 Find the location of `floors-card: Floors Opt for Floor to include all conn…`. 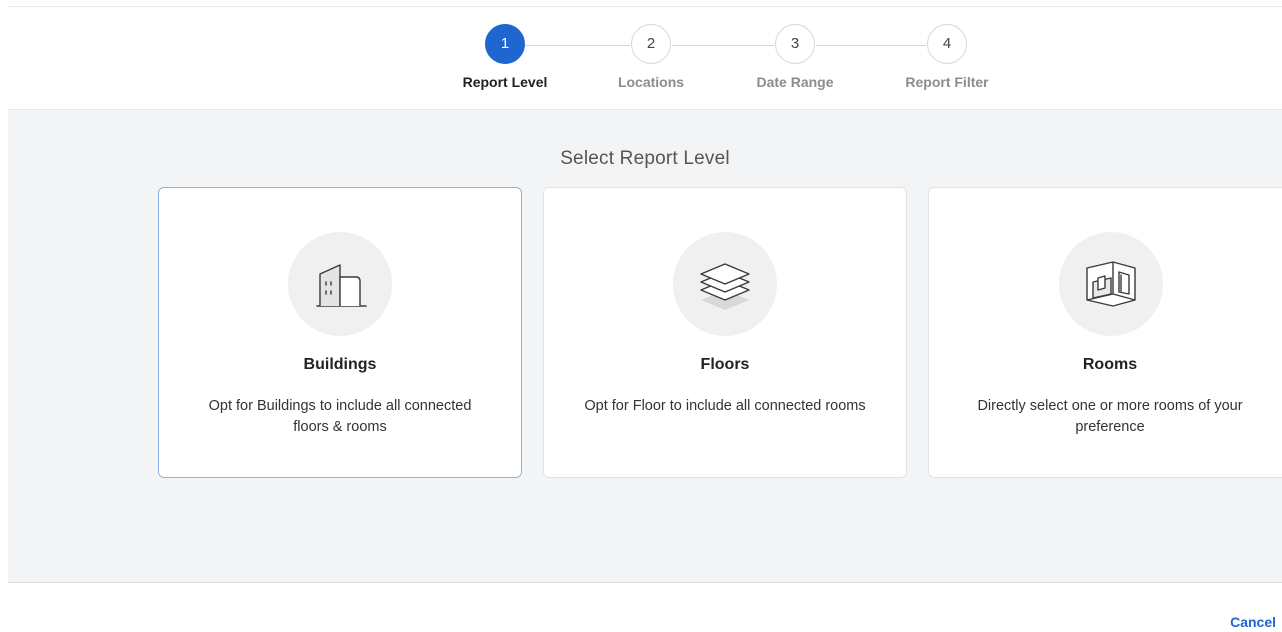

floors-card: Floors Opt for Floor to include all conn… is located at coordinates (725, 332).